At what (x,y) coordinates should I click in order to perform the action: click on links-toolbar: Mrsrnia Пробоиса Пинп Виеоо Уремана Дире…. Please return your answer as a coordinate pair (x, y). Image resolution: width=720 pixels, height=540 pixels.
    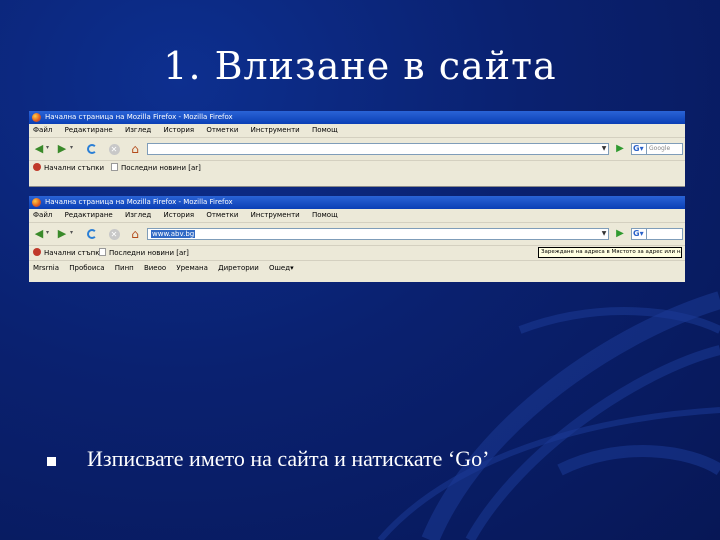
    Looking at the image, I should click on (357, 267).